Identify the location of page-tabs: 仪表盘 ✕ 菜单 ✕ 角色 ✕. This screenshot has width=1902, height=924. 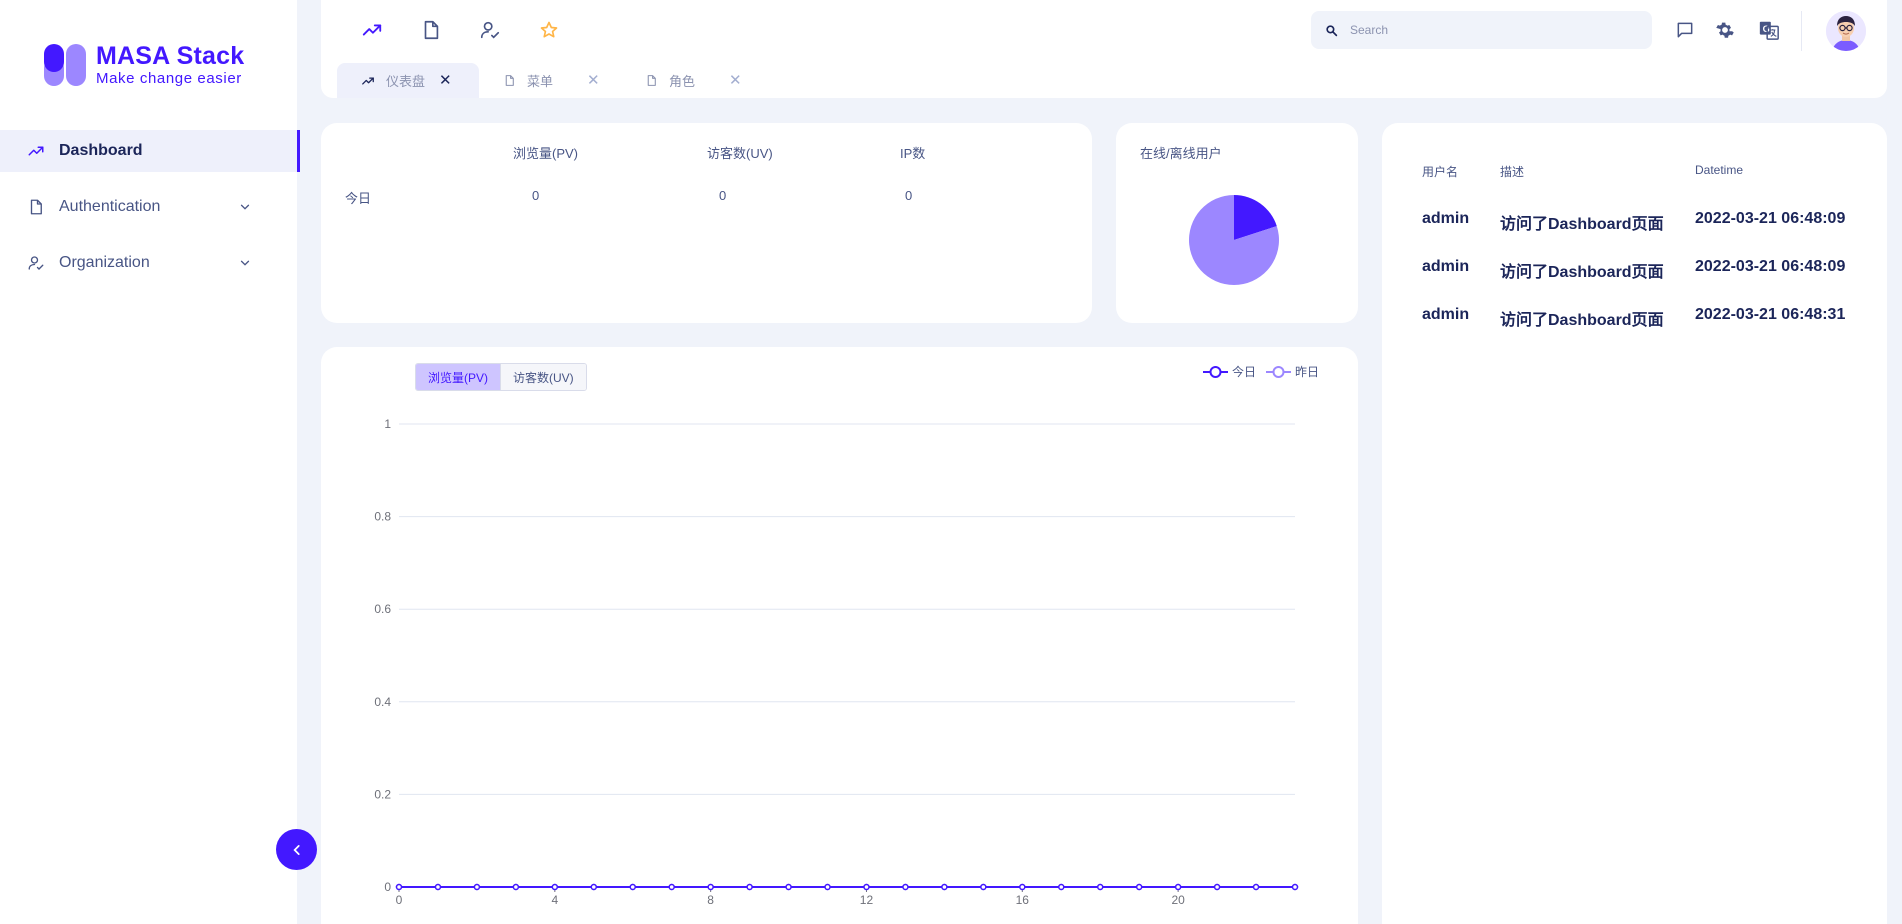
(550, 80).